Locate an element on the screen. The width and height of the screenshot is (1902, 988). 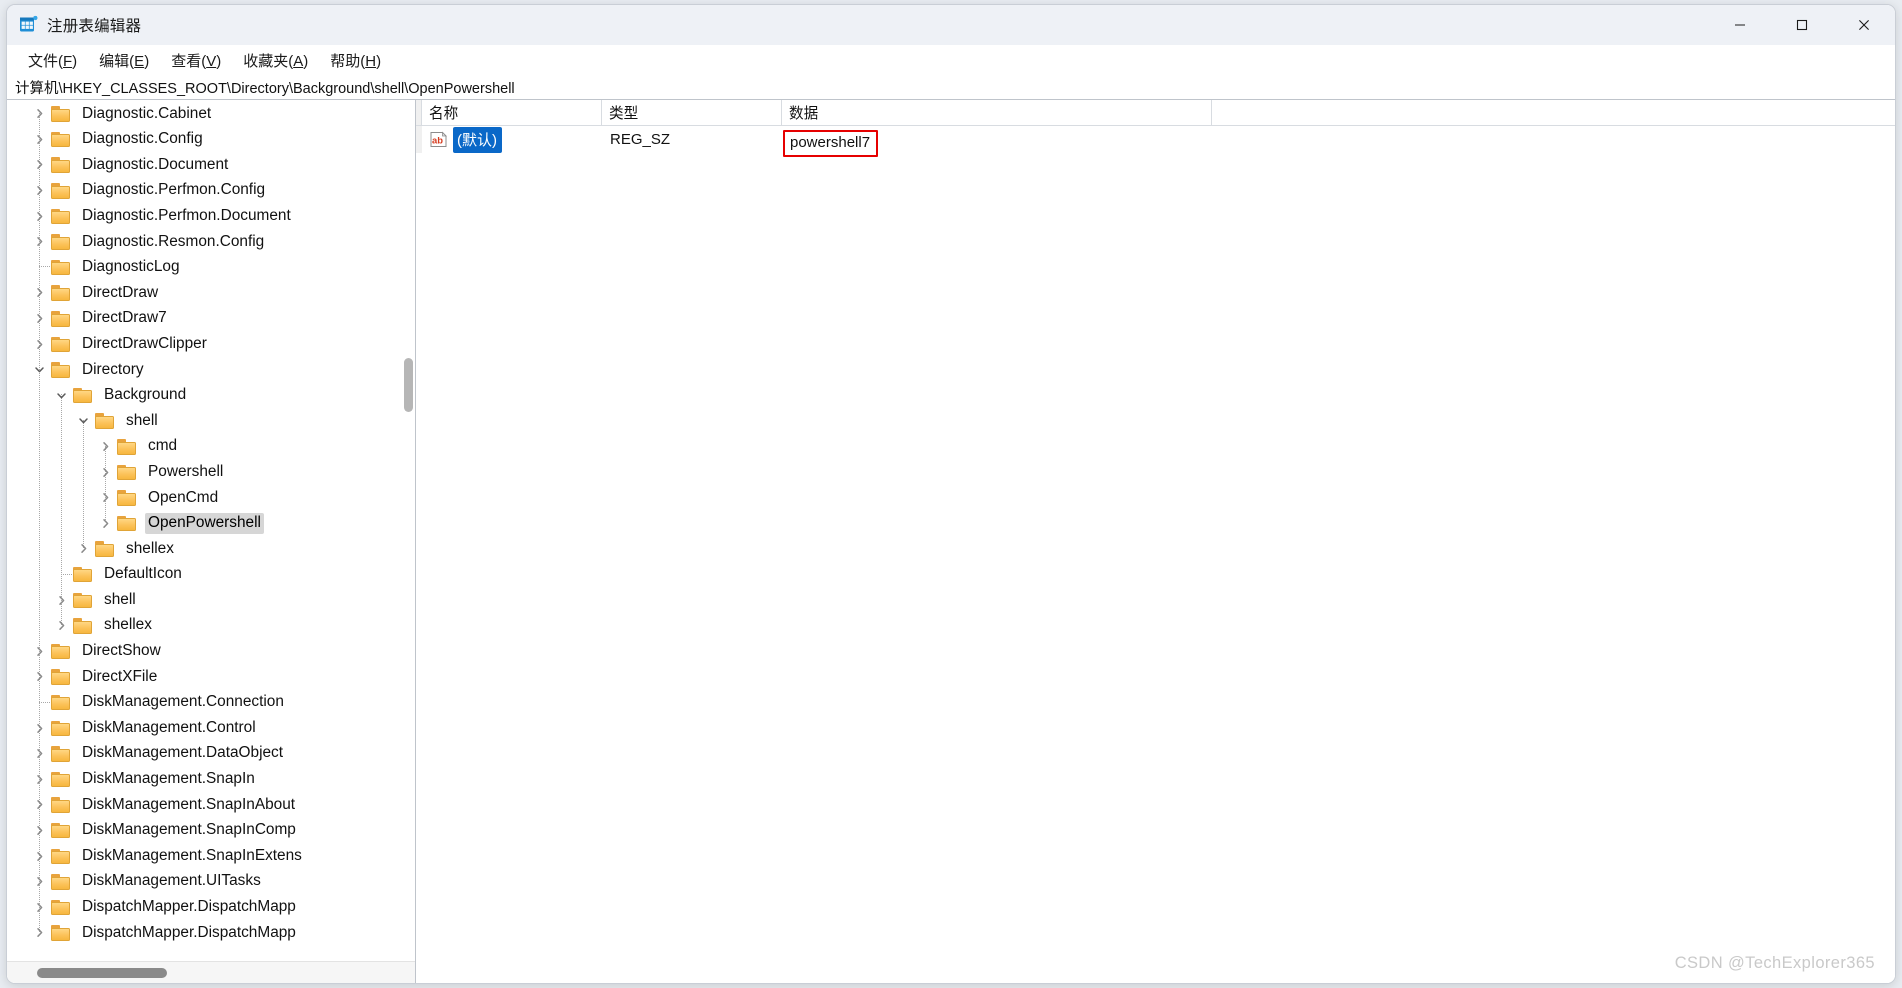
tree-item-label: Diagnostic.Perfmon.Config is located at coordinates (174, 190).